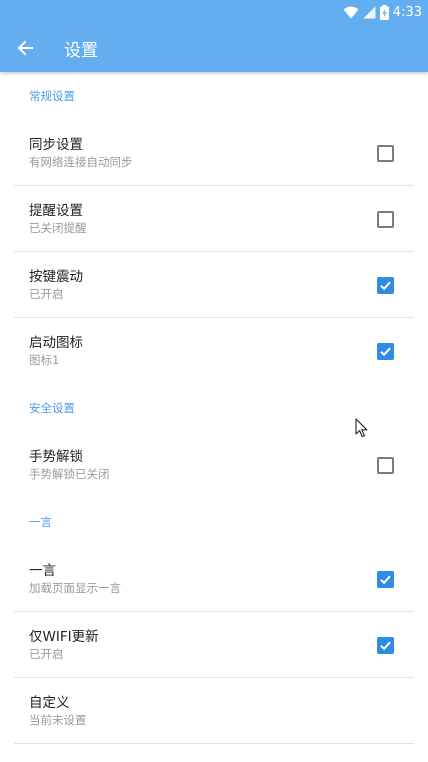  I want to click on section-header-security: 安全设置, so click(52, 408).